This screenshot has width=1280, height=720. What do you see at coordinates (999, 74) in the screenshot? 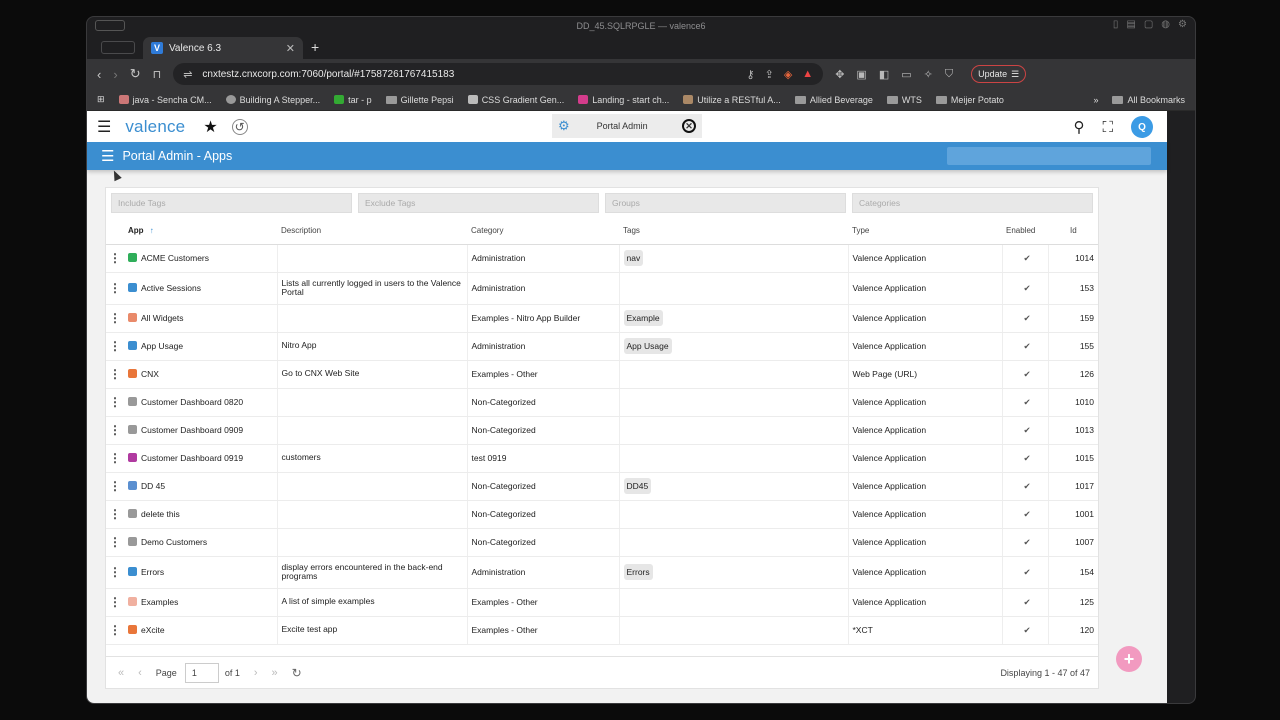
I see `update-button: Update ☰` at bounding box center [999, 74].